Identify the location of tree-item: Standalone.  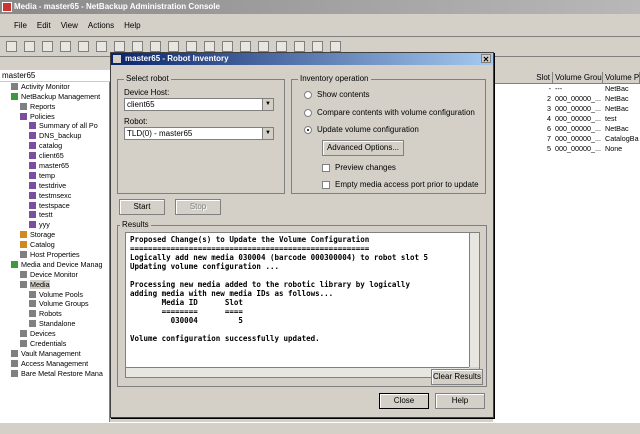
(54, 324).